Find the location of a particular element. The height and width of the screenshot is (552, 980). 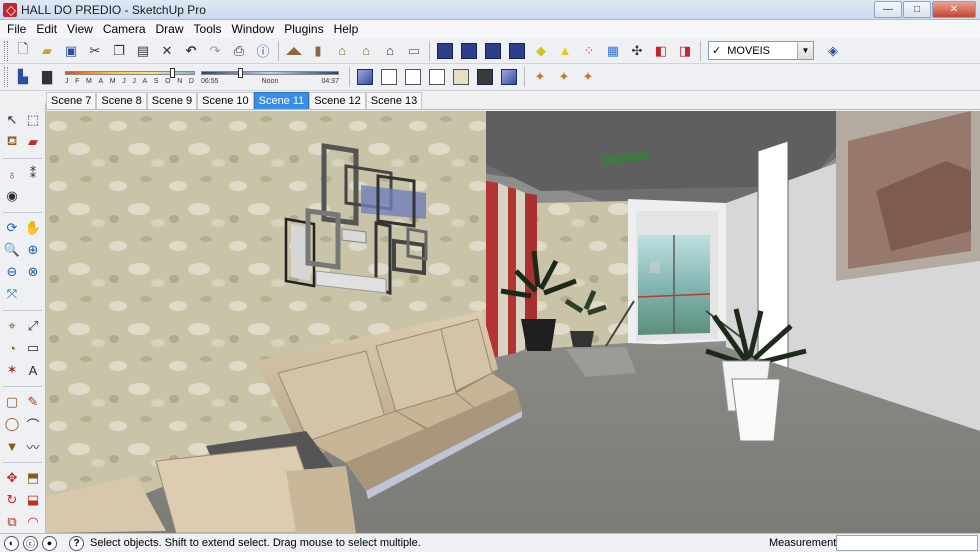

rectangle-icon: ▢ is located at coordinates (12, 402).